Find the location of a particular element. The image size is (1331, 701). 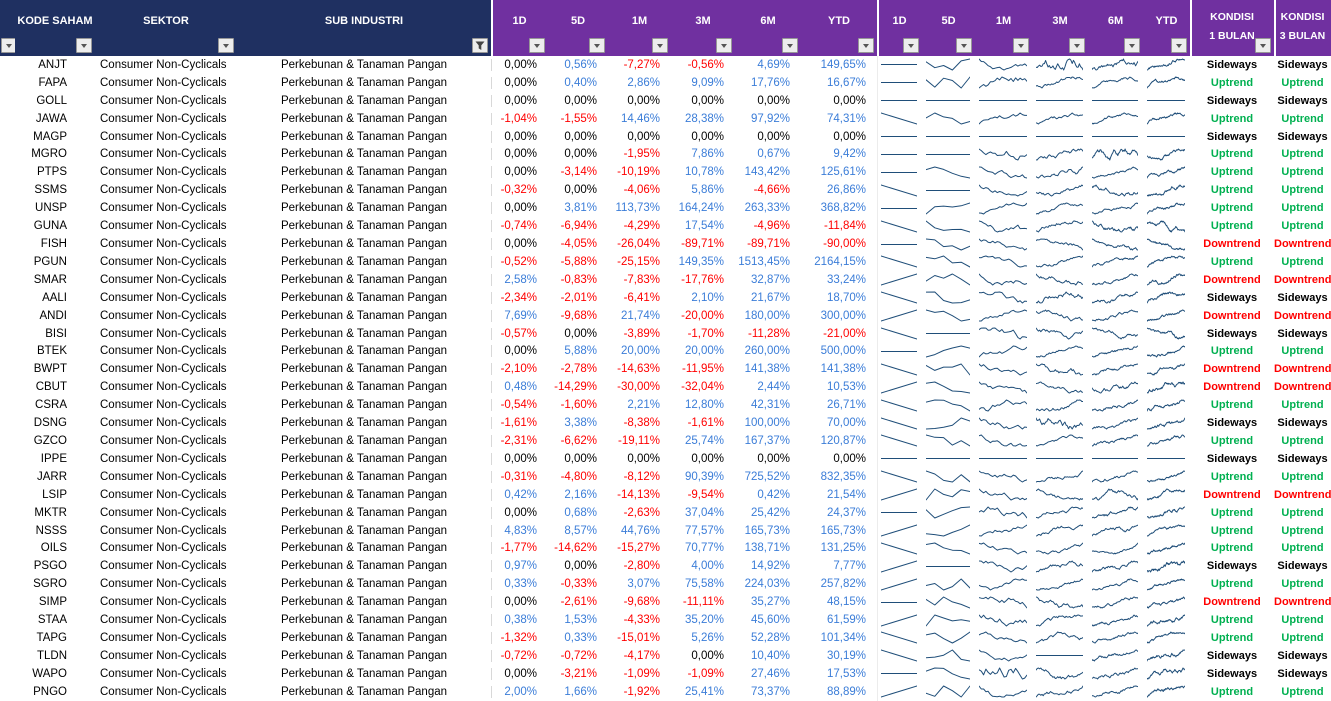

pct-cell: -30,00% is located at coordinates (639, 387).